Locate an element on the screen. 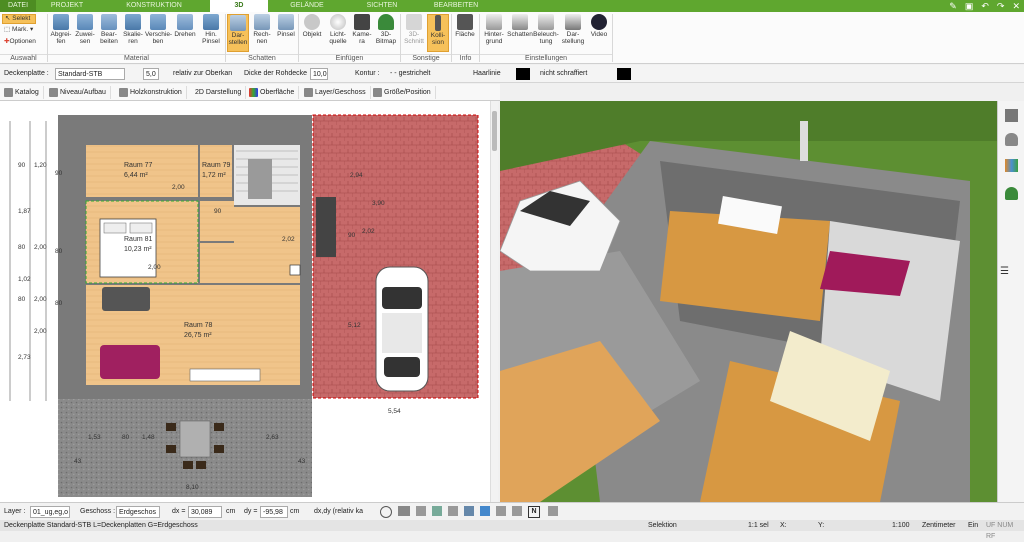  assign-icon is located at coordinates (85, 22).